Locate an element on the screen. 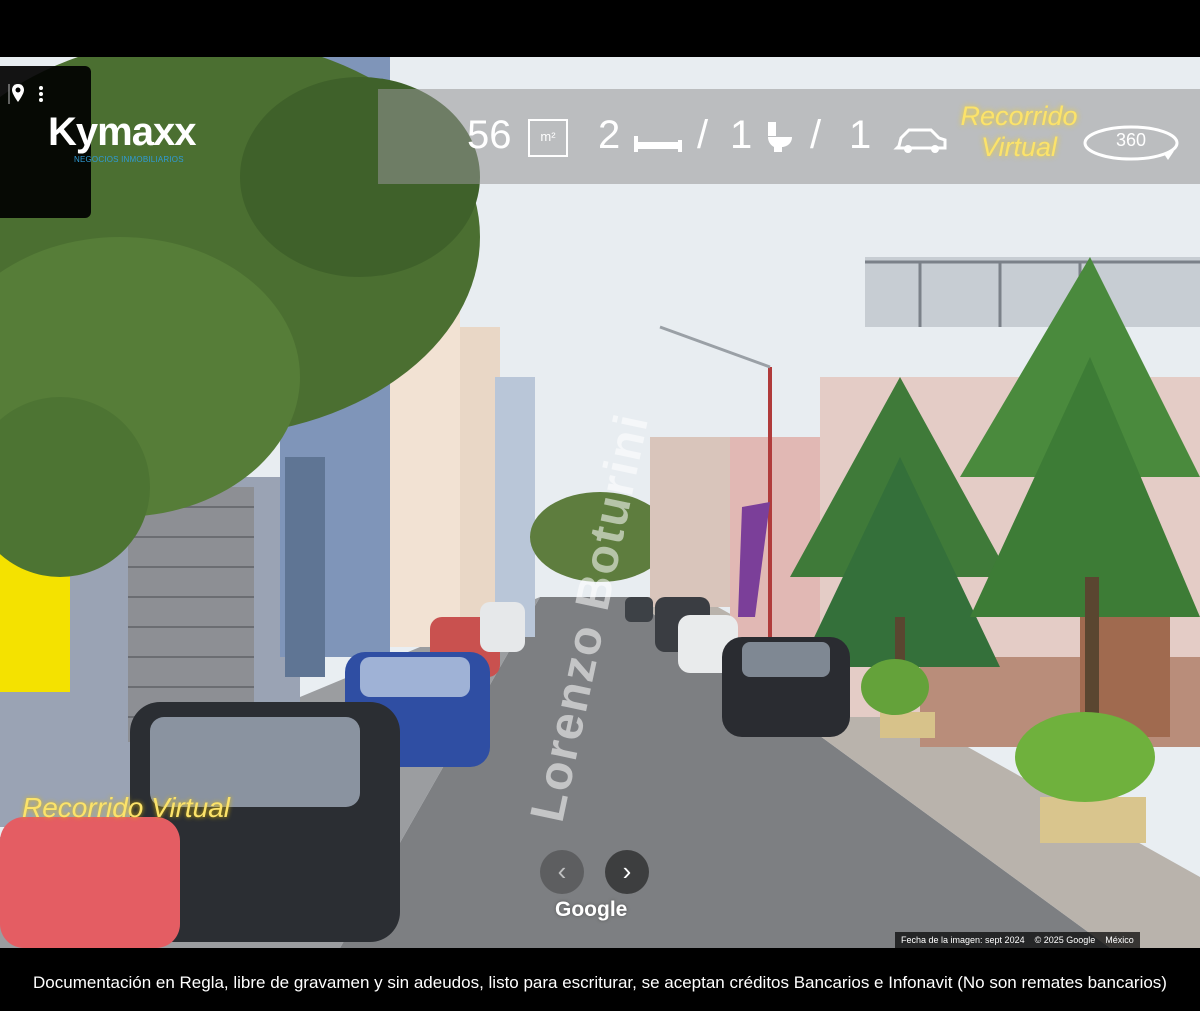 This screenshot has width=1200, height=1011. virtual-tour-label: Recorrido Virtual is located at coordinates (1019, 132).